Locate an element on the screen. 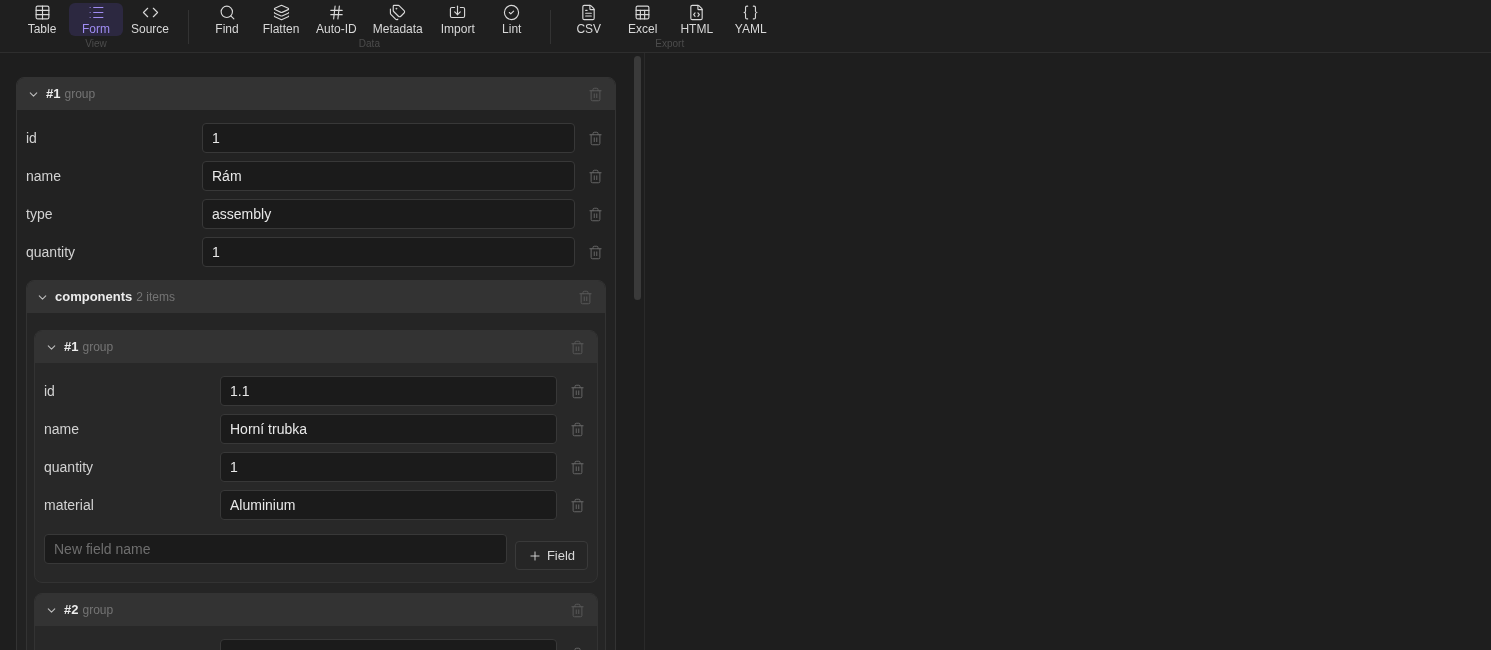 The height and width of the screenshot is (650, 1491). toolbar-button: HTML is located at coordinates (696, 19).